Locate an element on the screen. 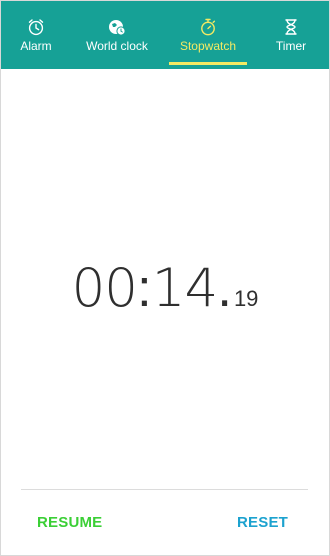 The width and height of the screenshot is (330, 556). divider is located at coordinates (164, 489).